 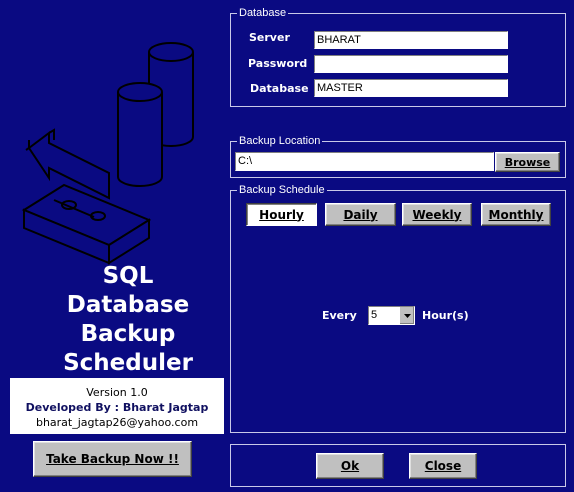 What do you see at coordinates (280, 141) in the screenshot?
I see `backup-location-legend: Backup Location` at bounding box center [280, 141].